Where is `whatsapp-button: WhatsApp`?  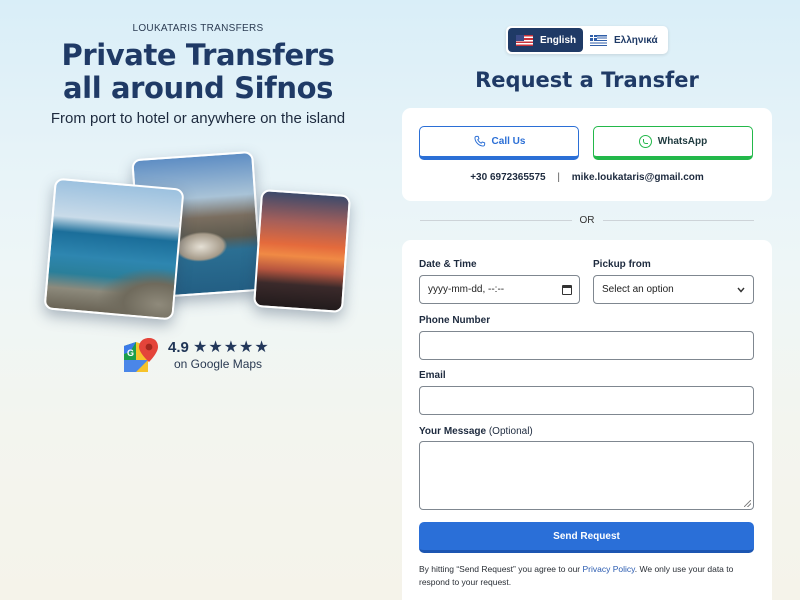 whatsapp-button: WhatsApp is located at coordinates (673, 143).